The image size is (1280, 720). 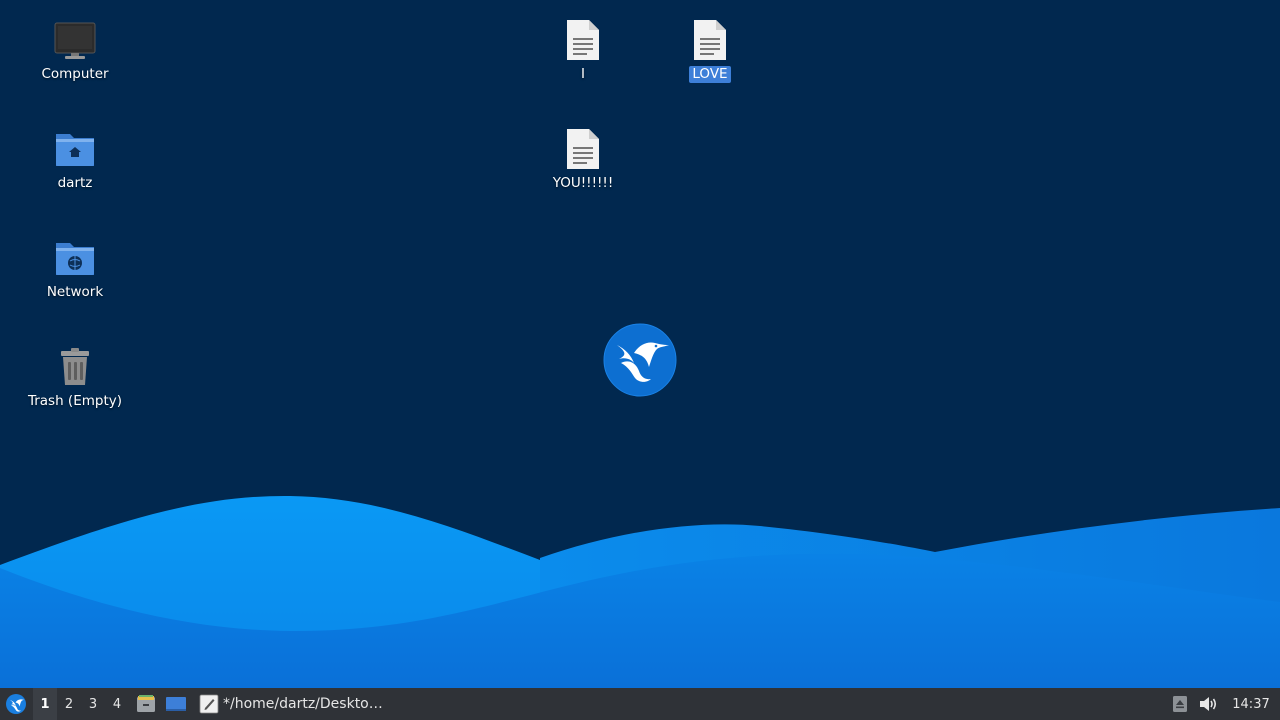 What do you see at coordinates (583, 183) in the screenshot?
I see `file-you-label: YOU!!!!!!` at bounding box center [583, 183].